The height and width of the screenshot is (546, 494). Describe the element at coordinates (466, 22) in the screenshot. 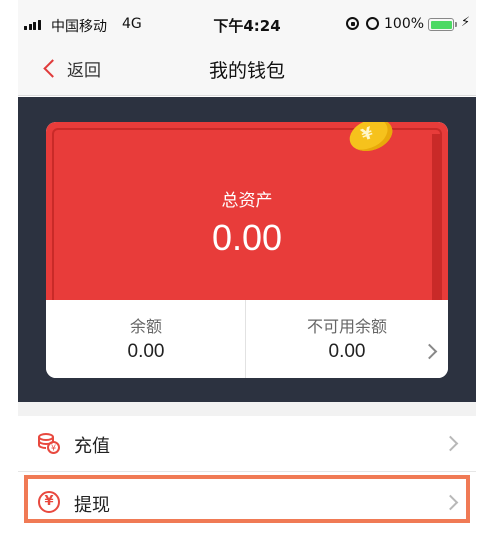

I see `charging-icon: ⚡` at that location.